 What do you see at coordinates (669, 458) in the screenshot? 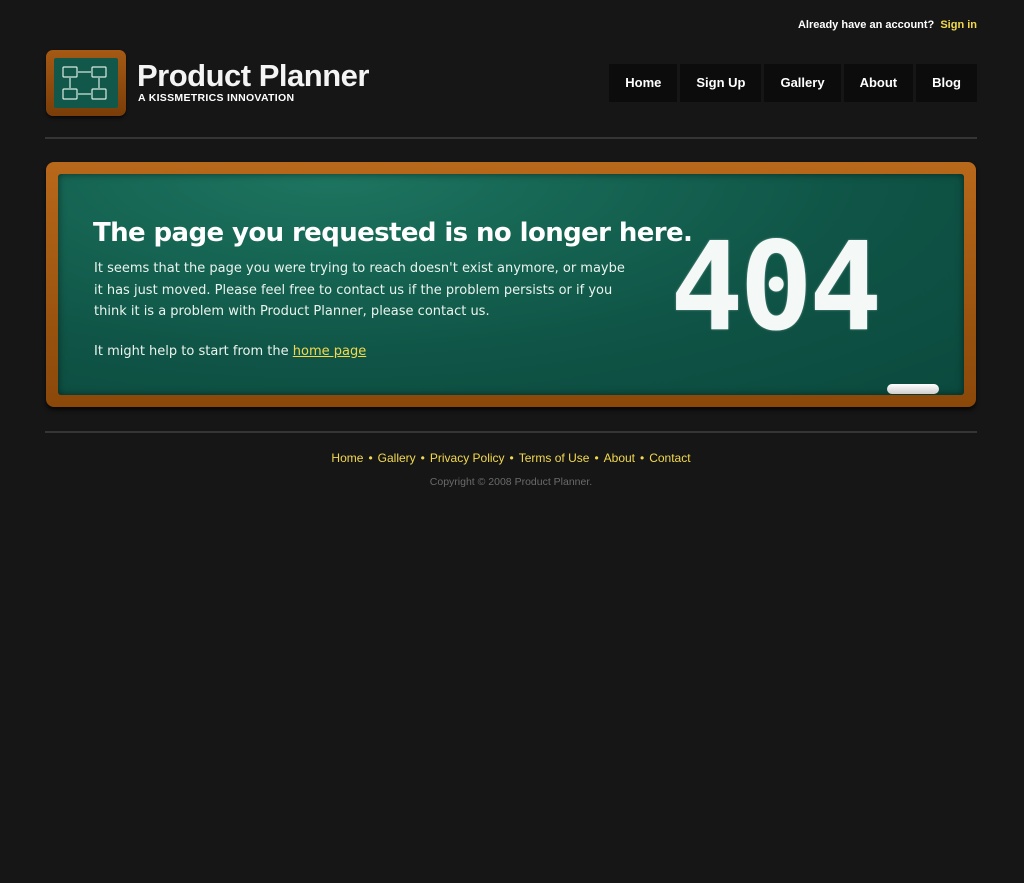
I see `footer-link-contact: Contact` at bounding box center [669, 458].